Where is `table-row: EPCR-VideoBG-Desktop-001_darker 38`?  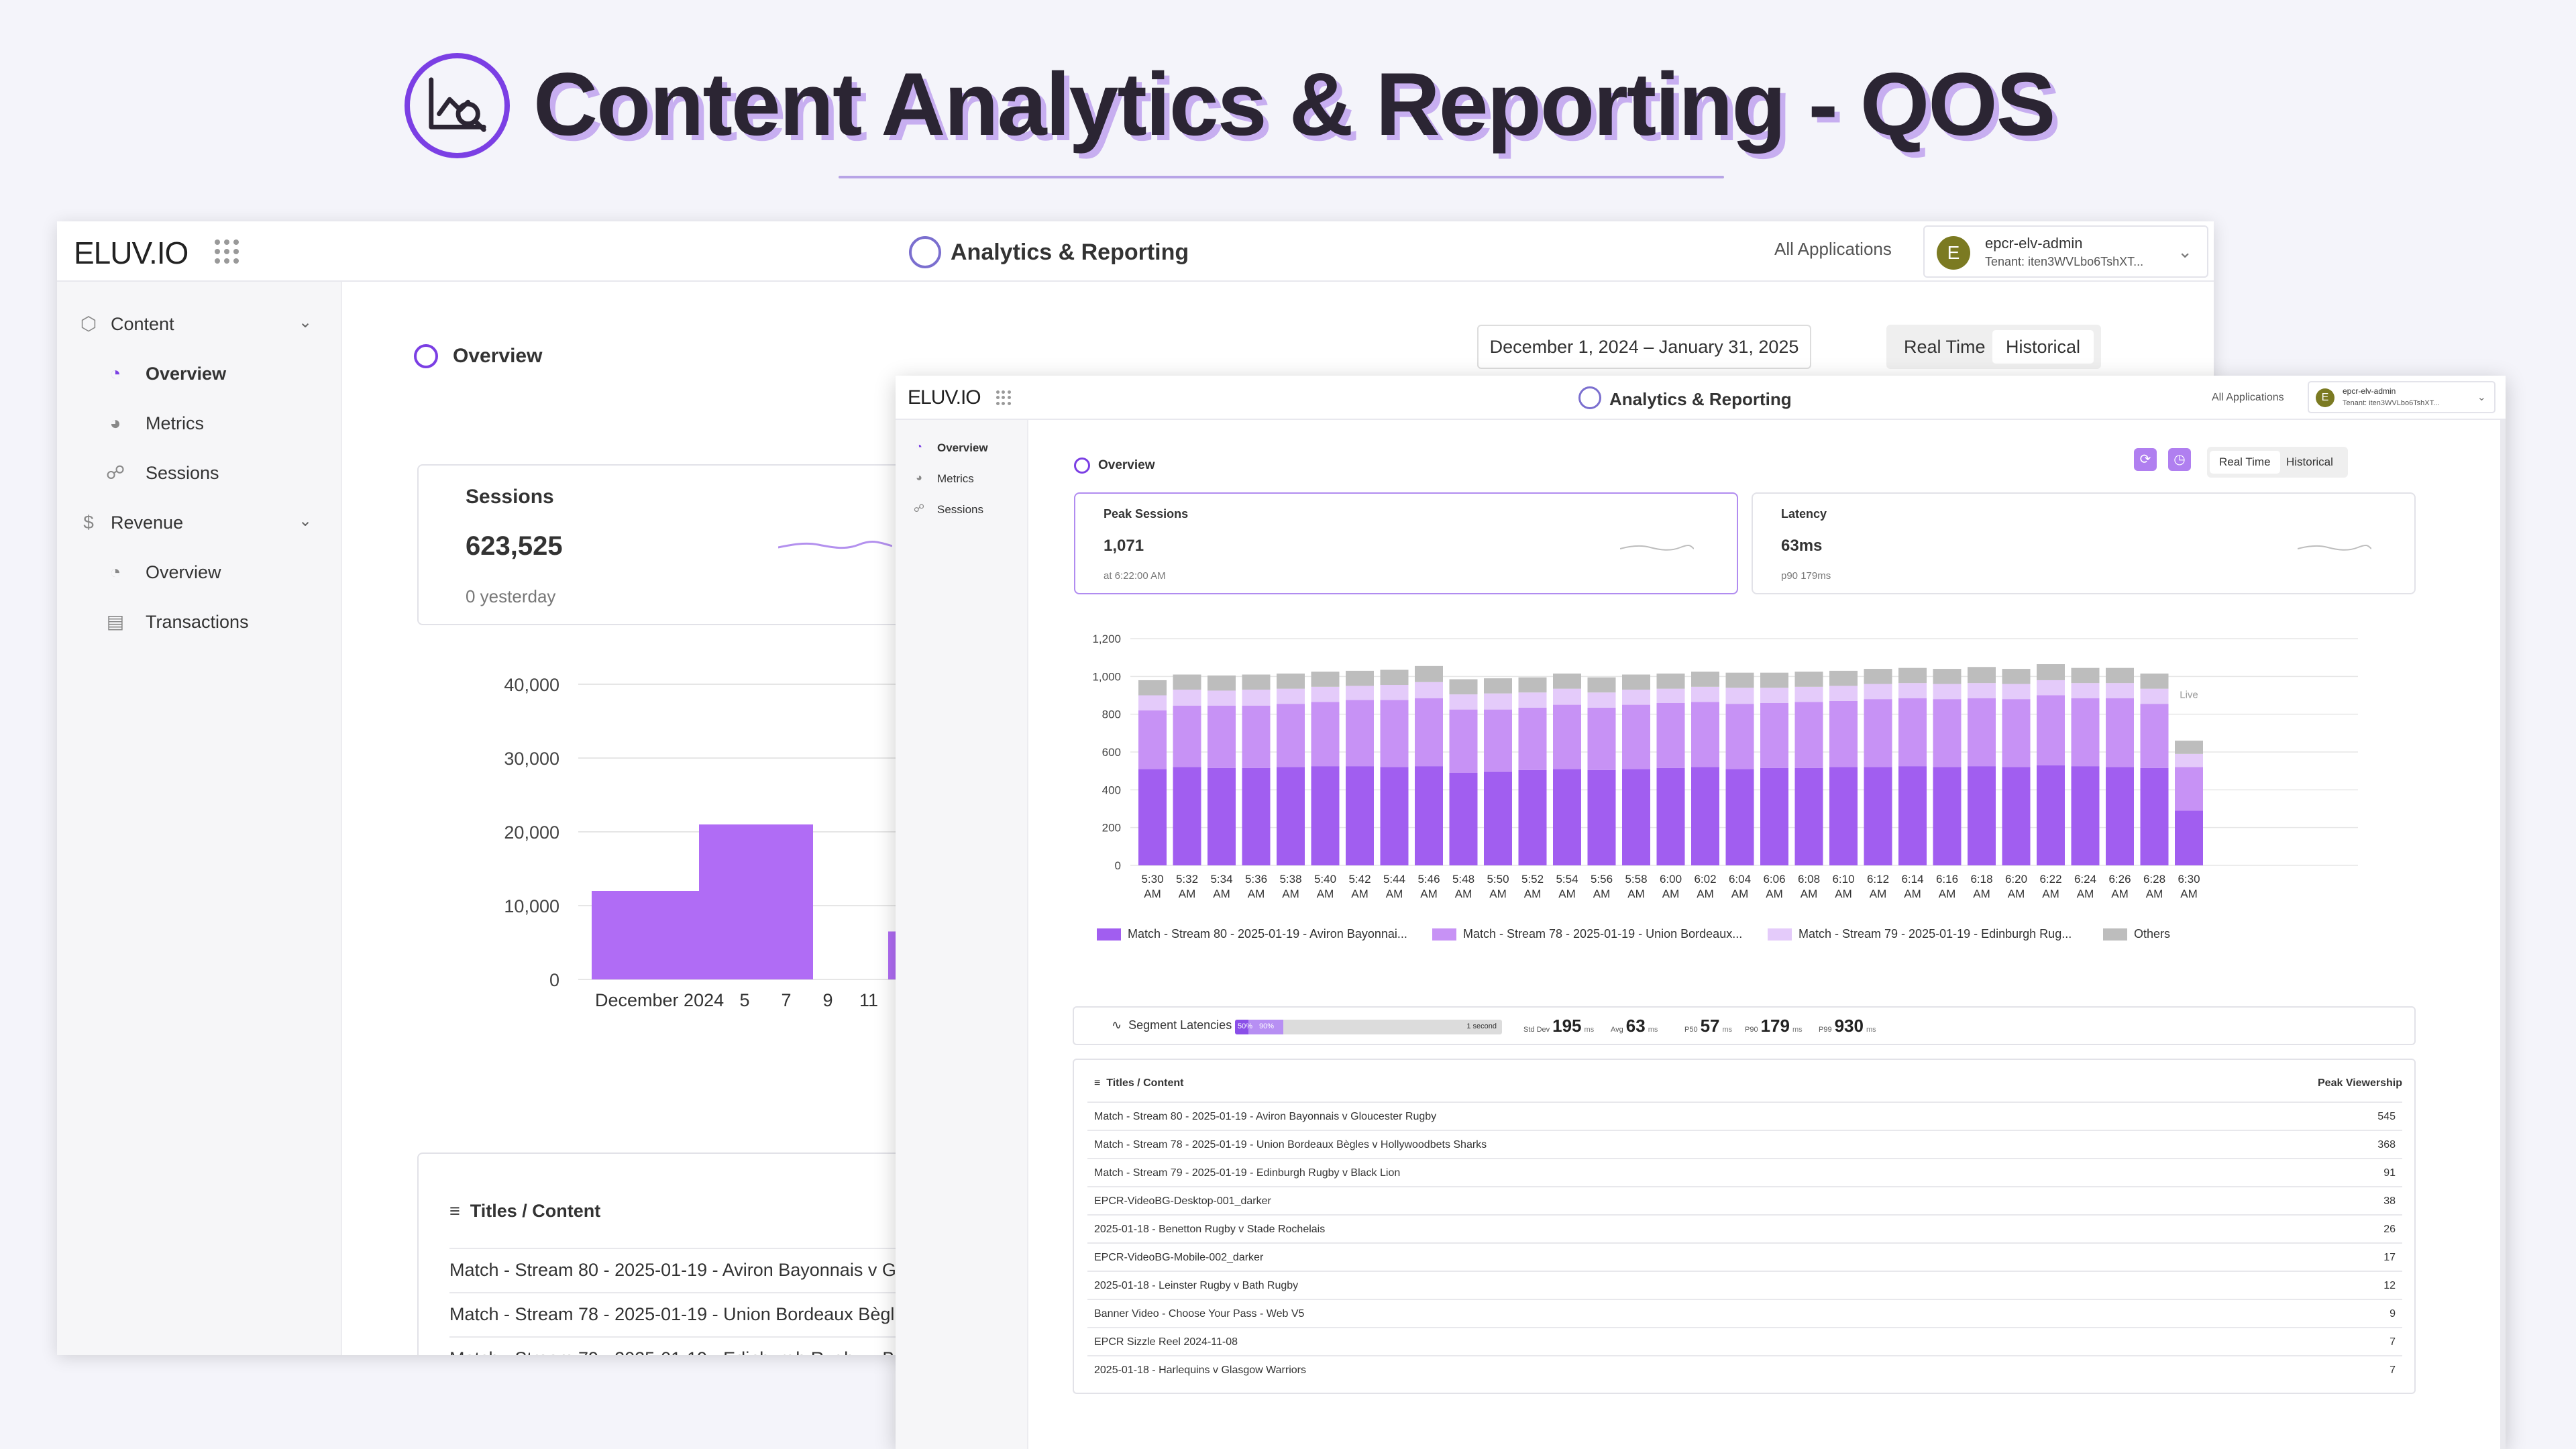
table-row: EPCR-VideoBG-Desktop-001_darker 38 is located at coordinates (1744, 1200).